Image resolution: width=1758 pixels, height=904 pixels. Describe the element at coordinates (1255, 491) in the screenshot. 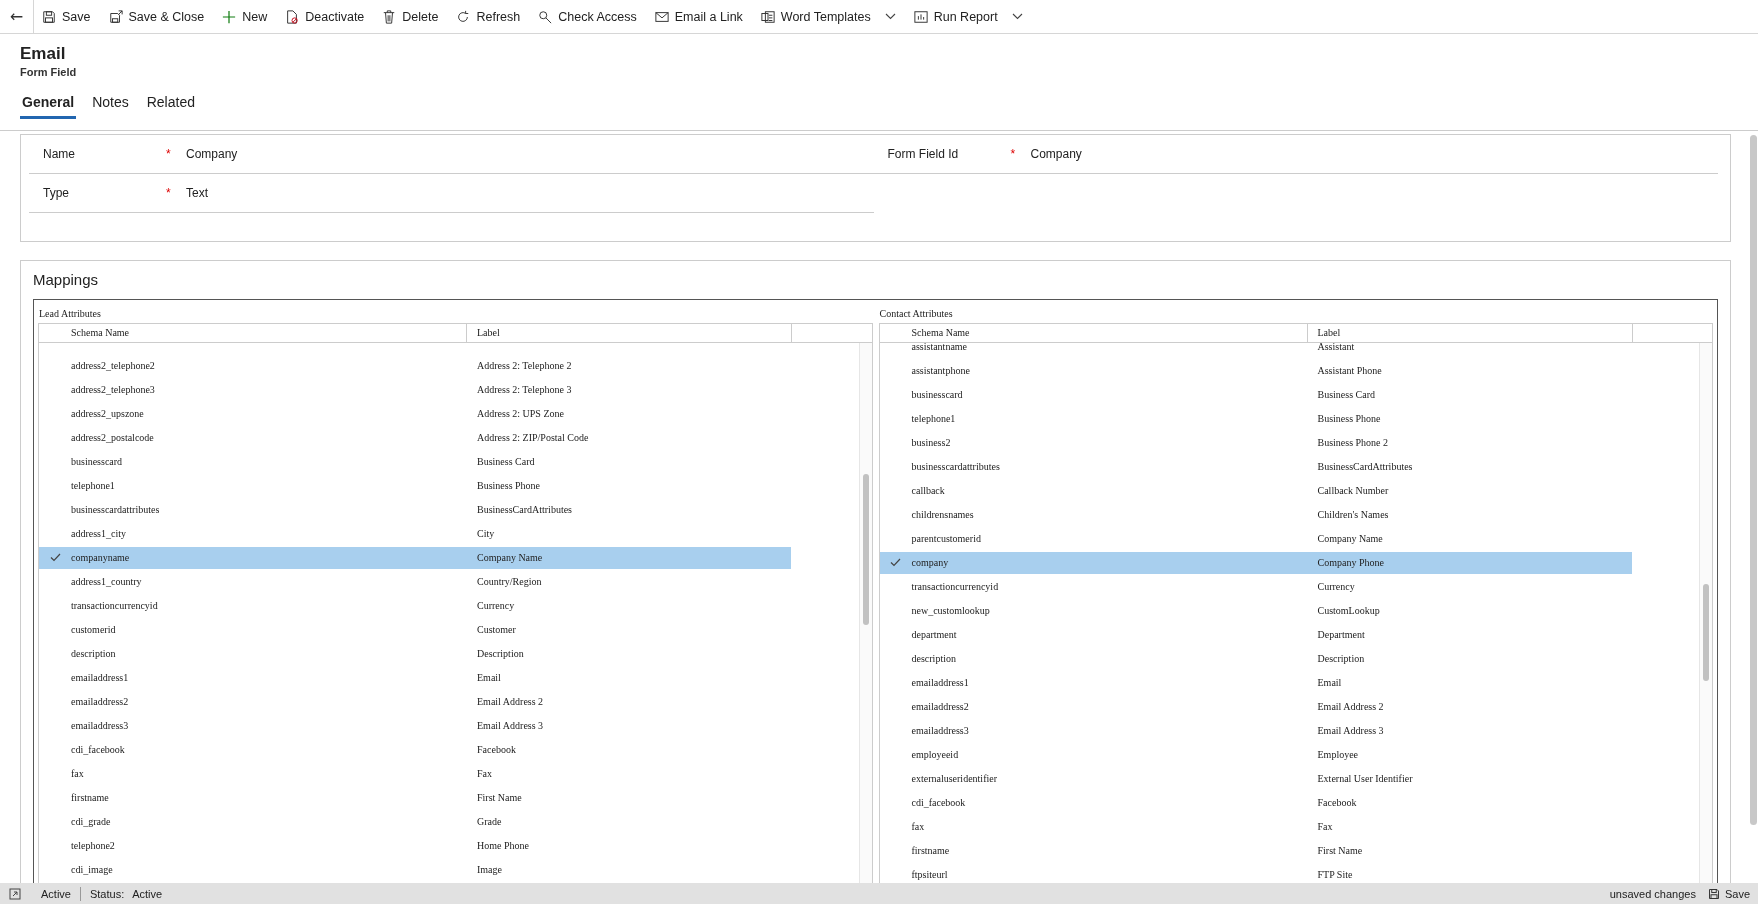

I see `table-row: callback Callback Number` at that location.